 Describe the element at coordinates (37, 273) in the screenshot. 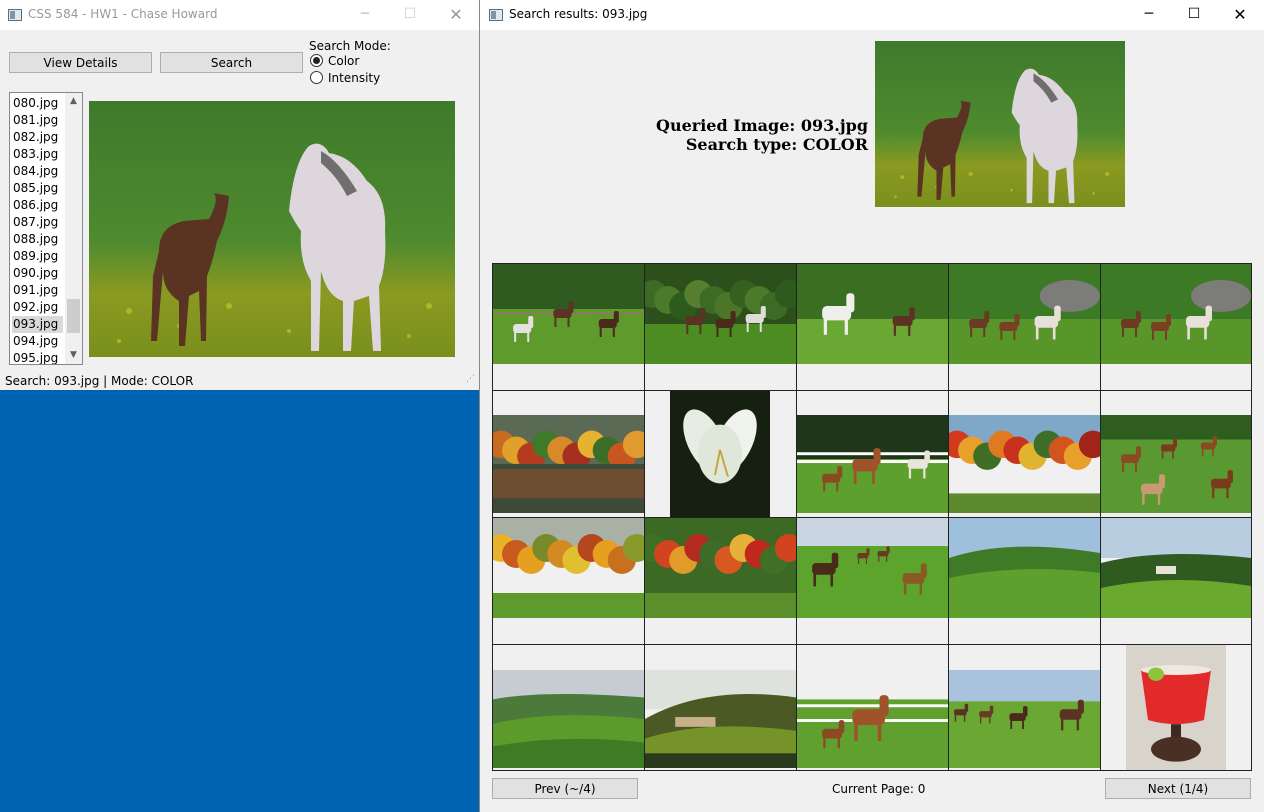

I see `file-list-item: 090.jpg` at that location.